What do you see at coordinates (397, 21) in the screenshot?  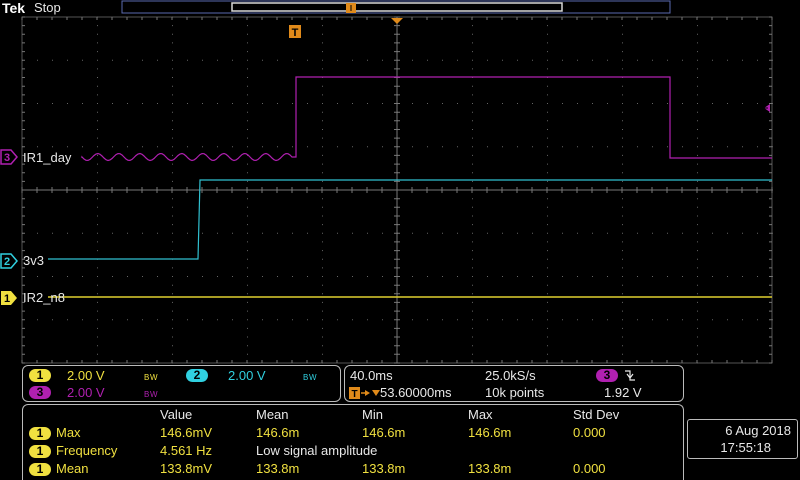 I see `trigger-position-marker` at bounding box center [397, 21].